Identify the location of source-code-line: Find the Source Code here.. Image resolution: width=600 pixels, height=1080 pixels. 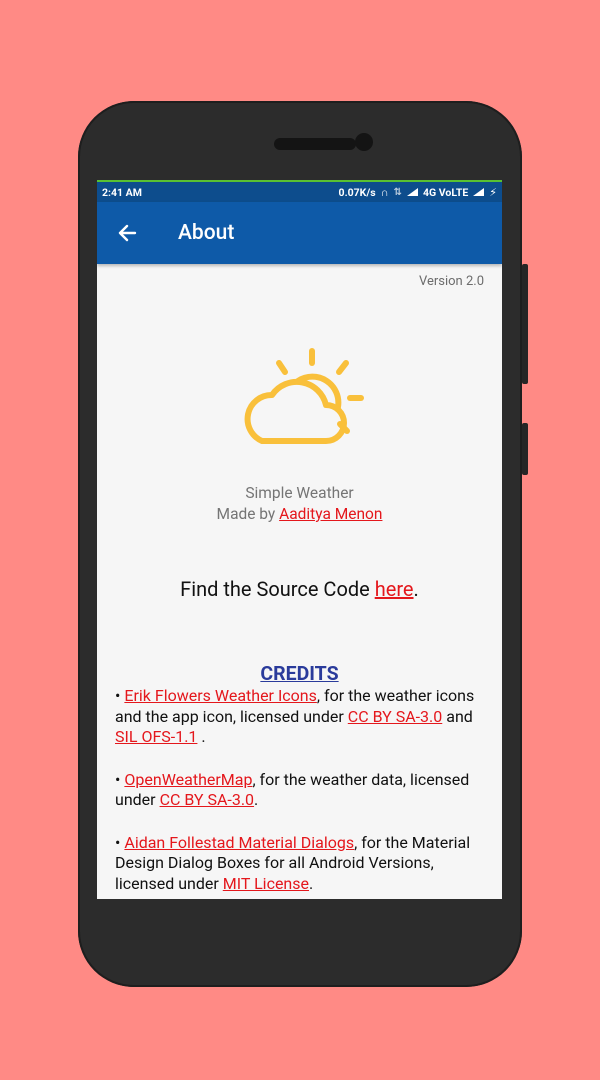
(299, 589).